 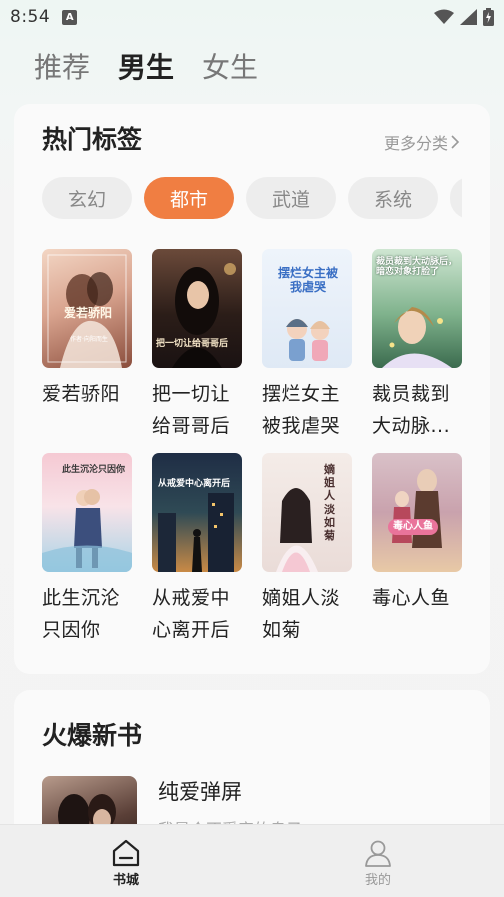 What do you see at coordinates (393, 198) in the screenshot?
I see `category-pill-xitong: 系统` at bounding box center [393, 198].